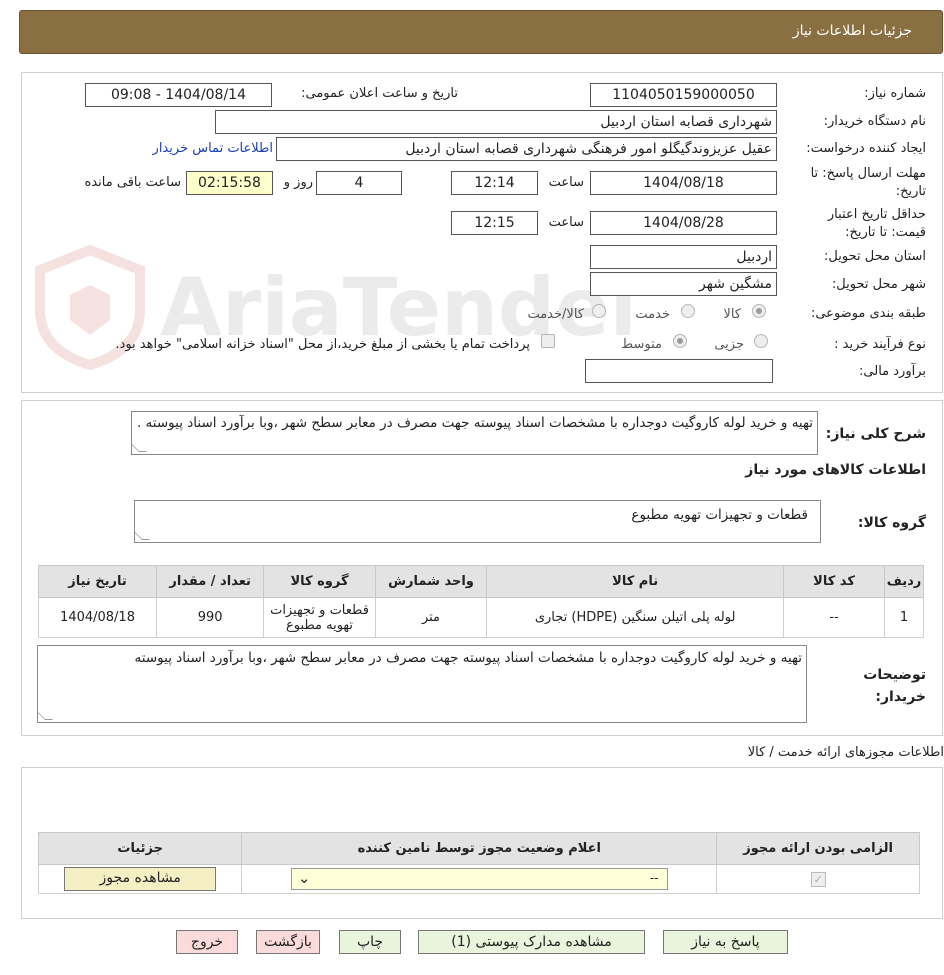 The width and height of the screenshot is (944, 975). I want to click on need-number-label: شماره نیاز:, so click(895, 93).